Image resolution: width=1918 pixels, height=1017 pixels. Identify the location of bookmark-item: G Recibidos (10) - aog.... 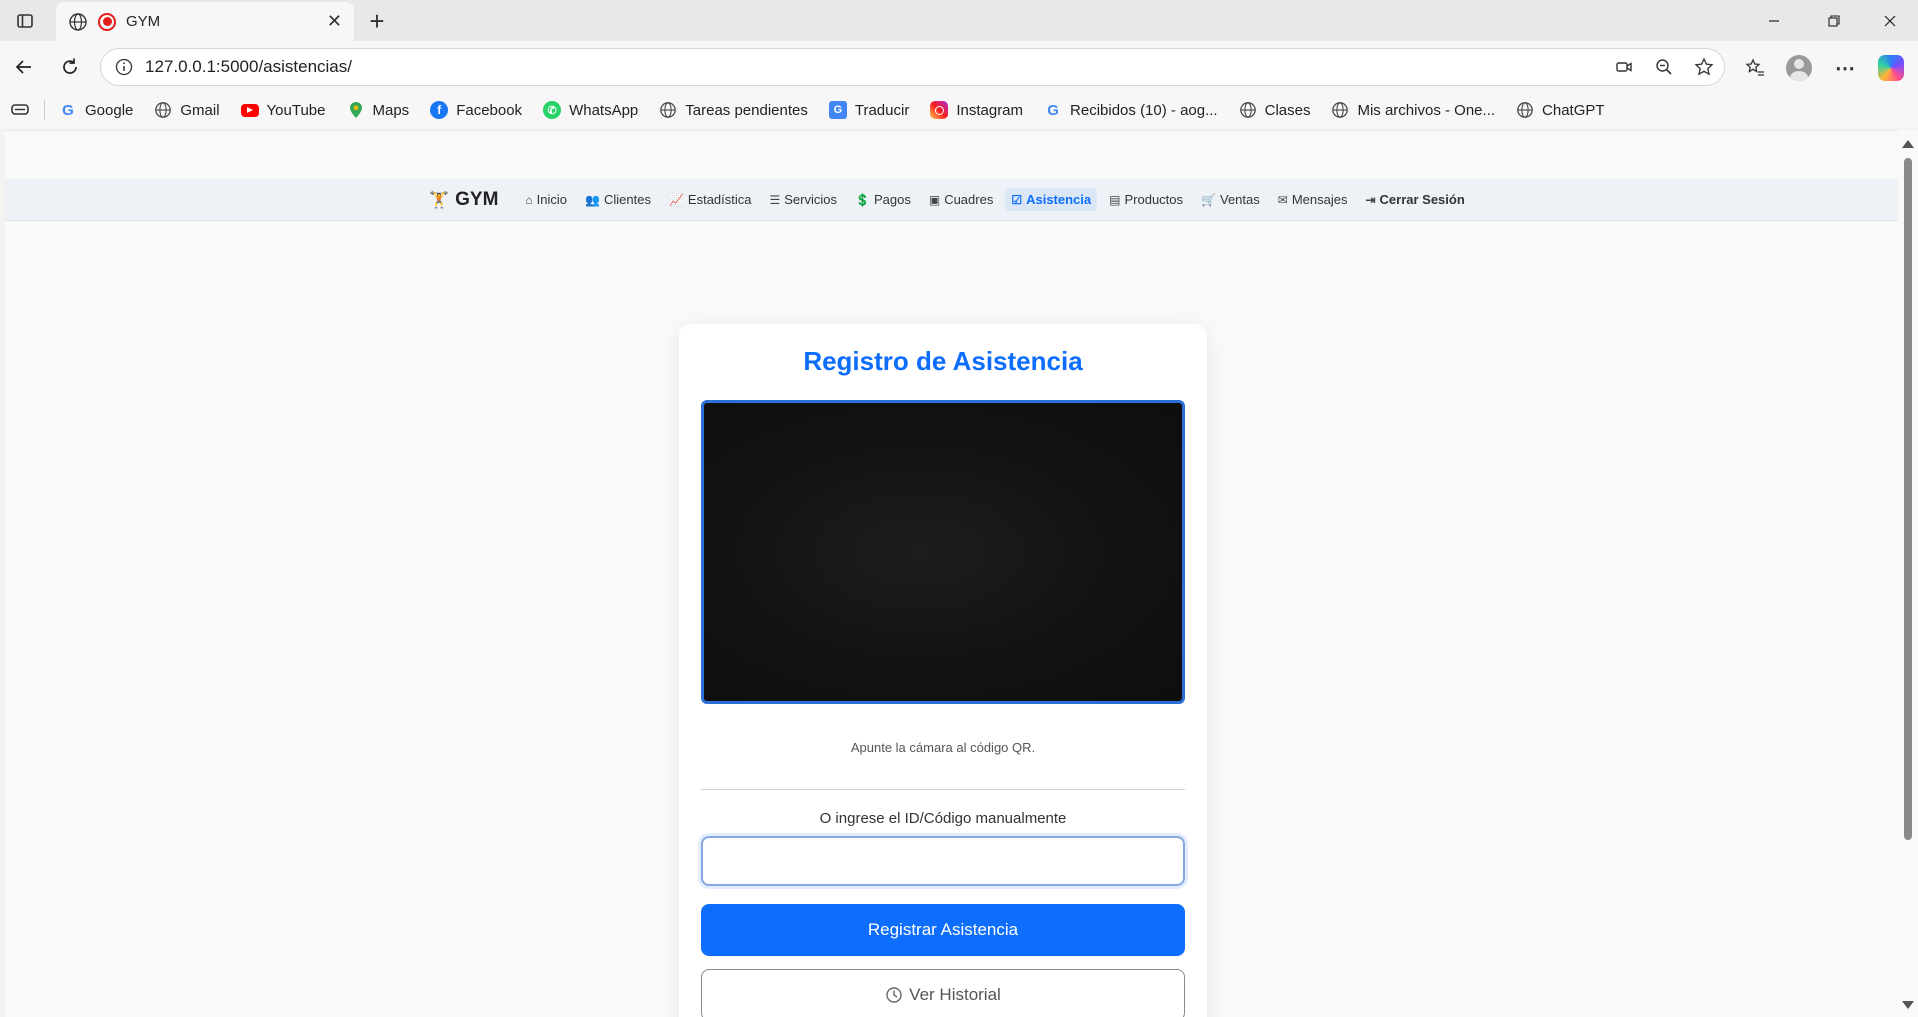
(1130, 110).